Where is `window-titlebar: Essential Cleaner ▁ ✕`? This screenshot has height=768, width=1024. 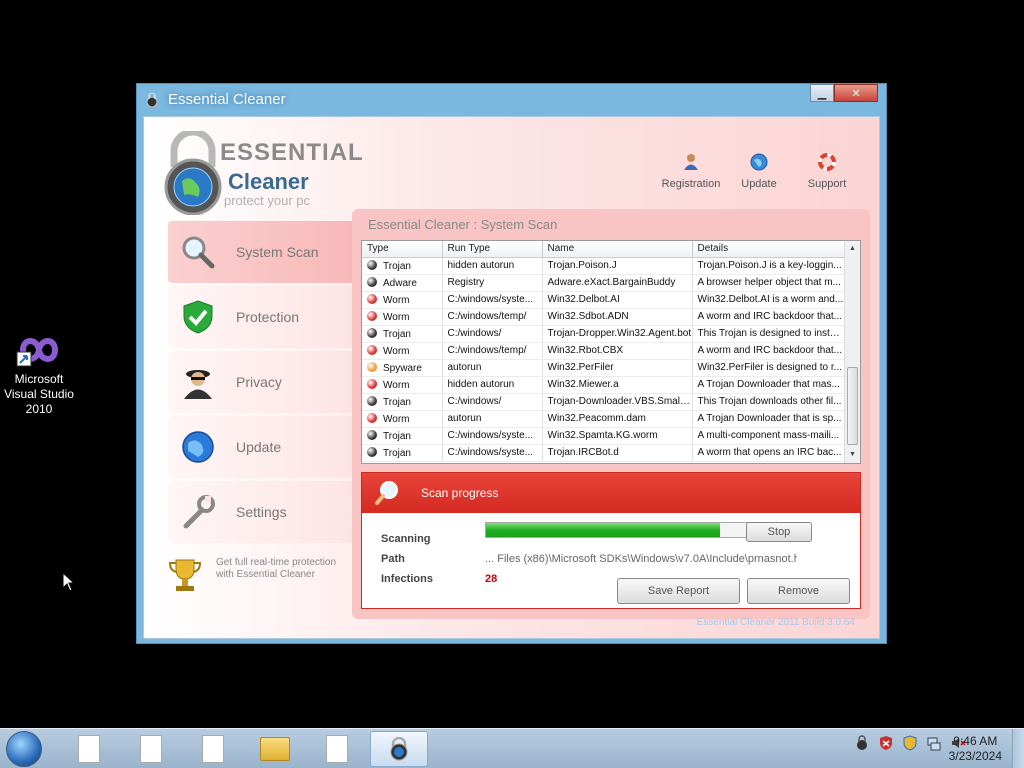
window-titlebar: Essential Cleaner ▁ ✕ is located at coordinates (511, 100).